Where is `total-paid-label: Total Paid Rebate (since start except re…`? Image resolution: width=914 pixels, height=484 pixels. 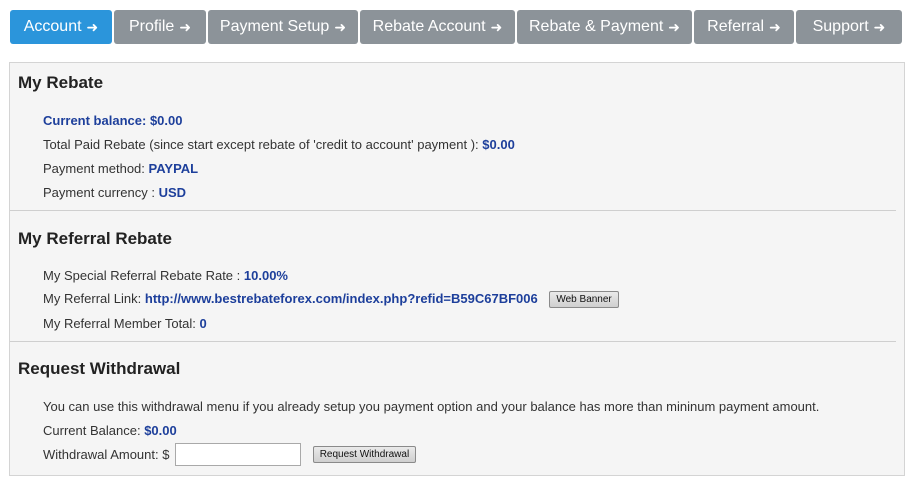
total-paid-label: Total Paid Rebate (since start except re… is located at coordinates (261, 144).